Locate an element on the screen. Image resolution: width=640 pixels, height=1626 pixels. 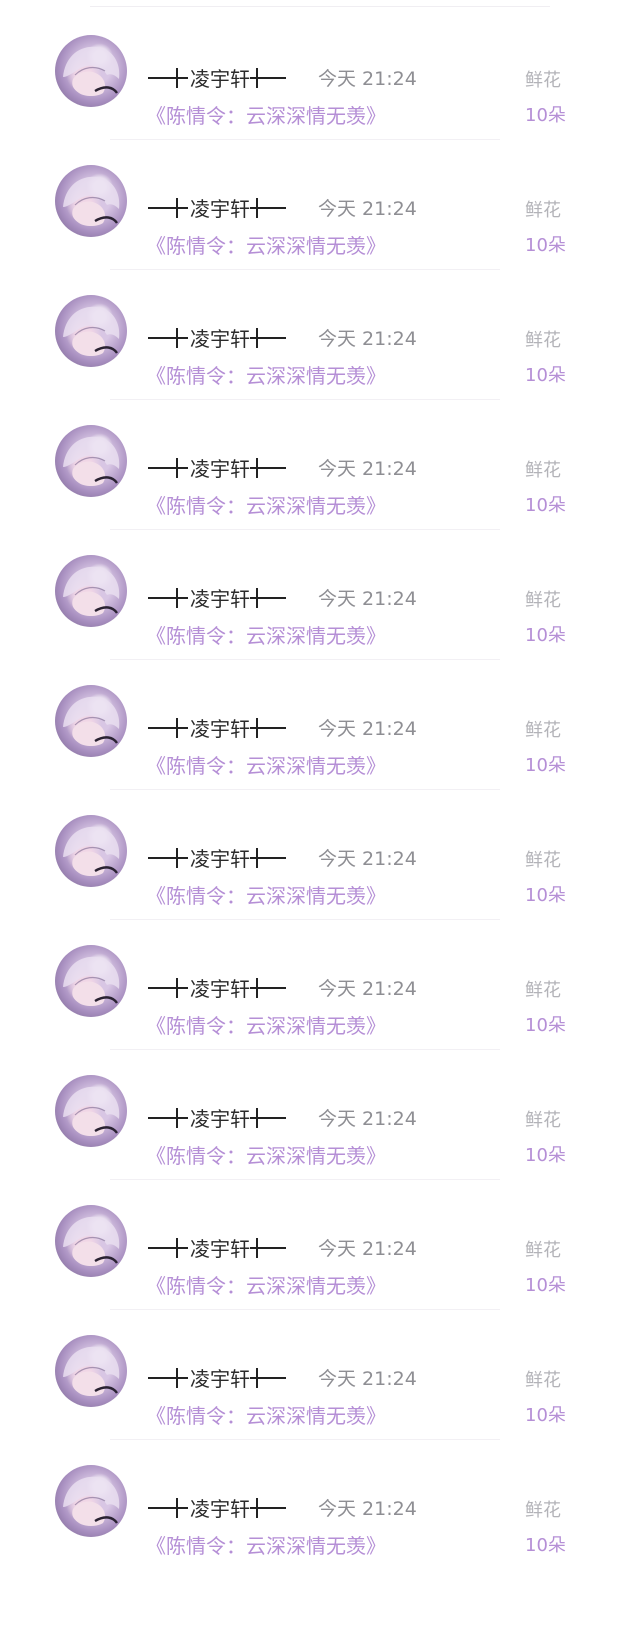
top-divider is located at coordinates (320, 6).